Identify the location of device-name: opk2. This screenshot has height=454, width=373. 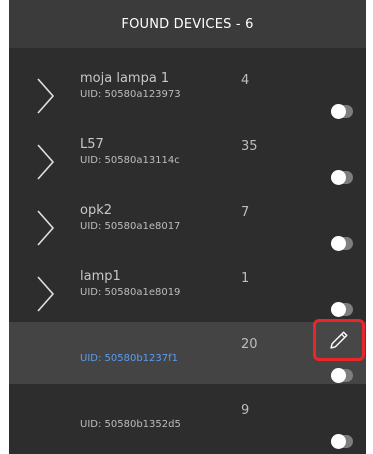
(96, 210).